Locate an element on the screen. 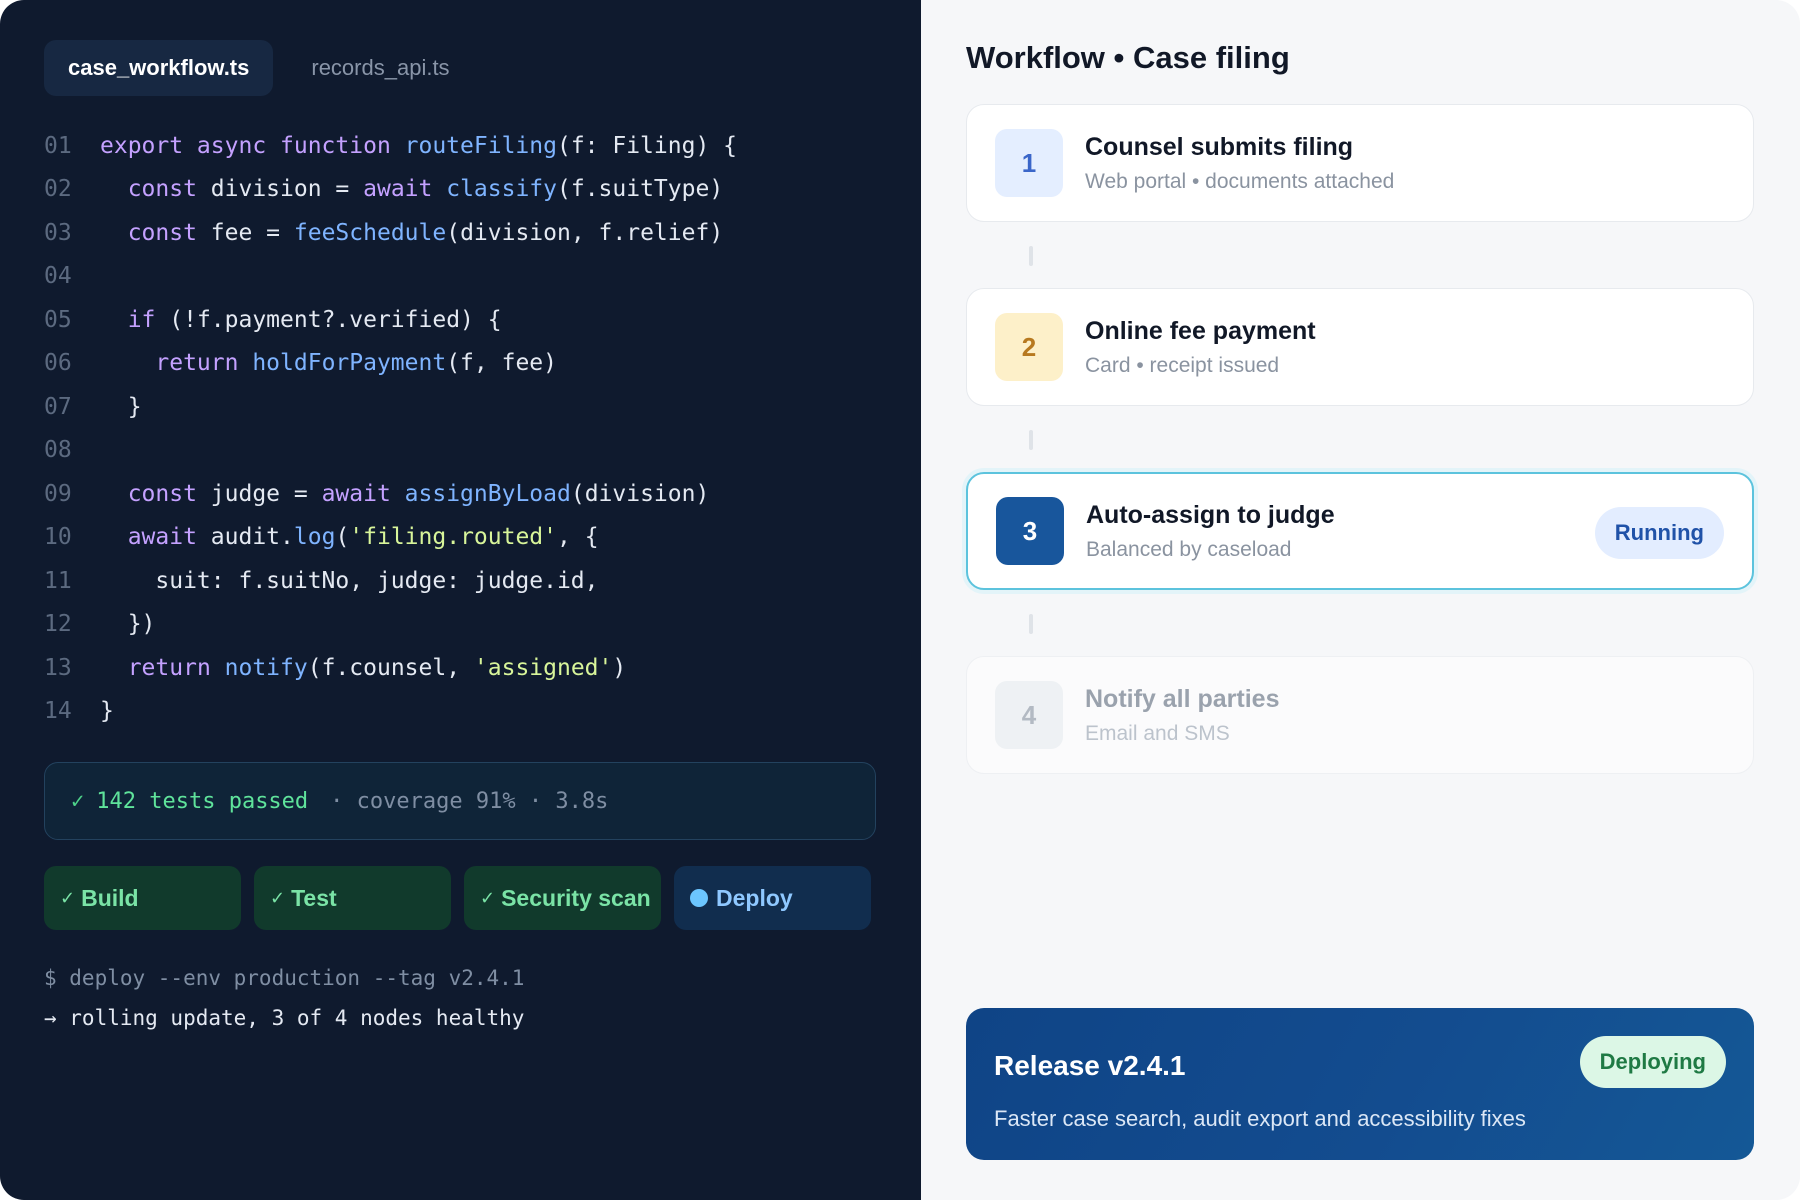 Image resolution: width=1800 pixels, height=1200 pixels. status-dot-icon is located at coordinates (699, 898).